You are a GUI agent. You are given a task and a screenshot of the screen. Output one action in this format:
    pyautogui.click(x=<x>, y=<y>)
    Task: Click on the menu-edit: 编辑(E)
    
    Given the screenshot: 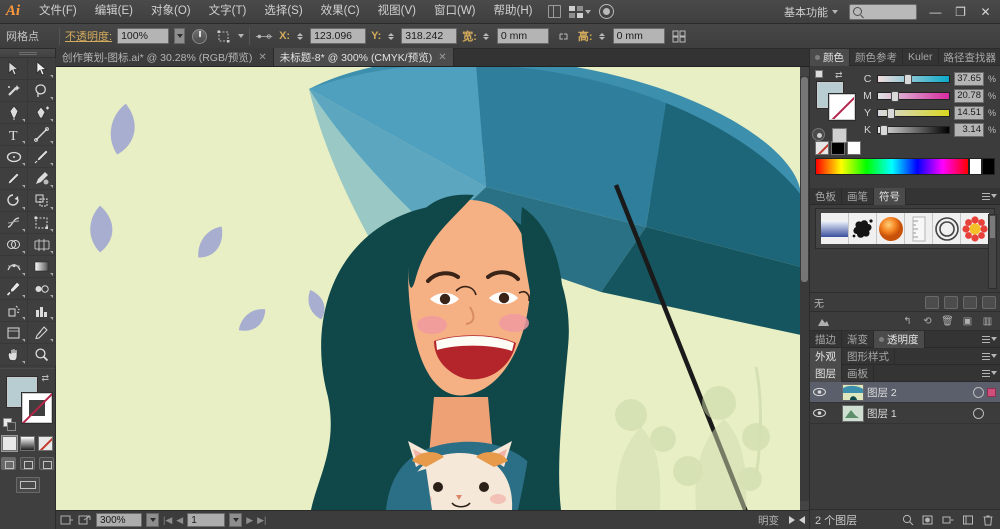 What is the action you would take?
    pyautogui.click(x=114, y=11)
    